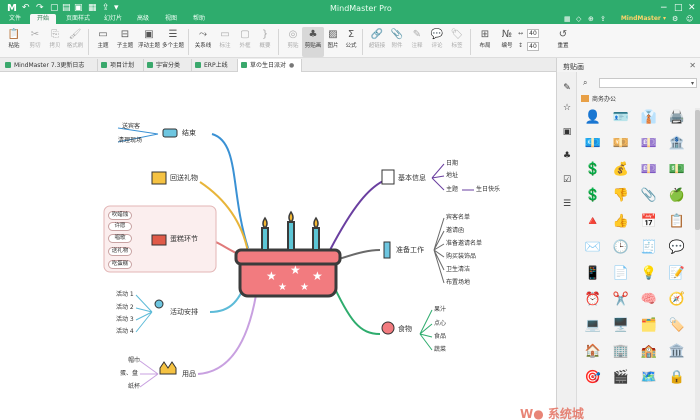 The image size is (700, 420). What do you see at coordinates (593, 118) in the screenshot?
I see `clipart-item: 👤` at bounding box center [593, 118].